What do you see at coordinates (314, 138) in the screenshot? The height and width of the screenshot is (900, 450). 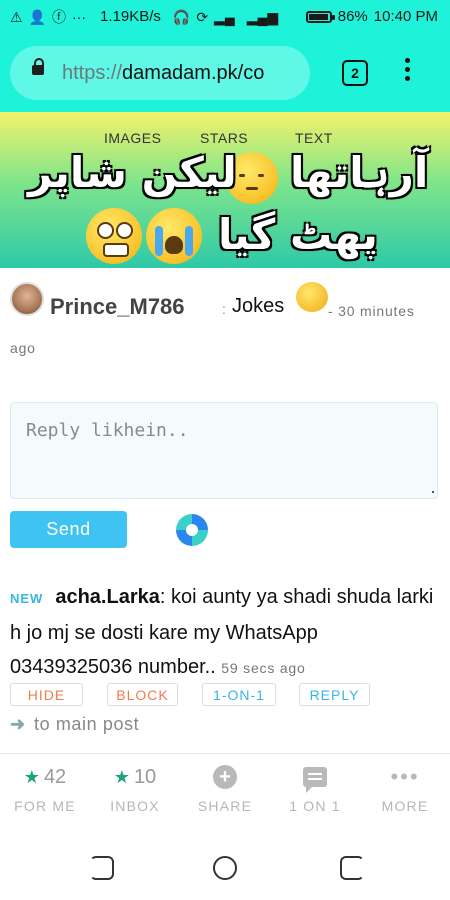 I see `banner-tab-text: TEXT` at bounding box center [314, 138].